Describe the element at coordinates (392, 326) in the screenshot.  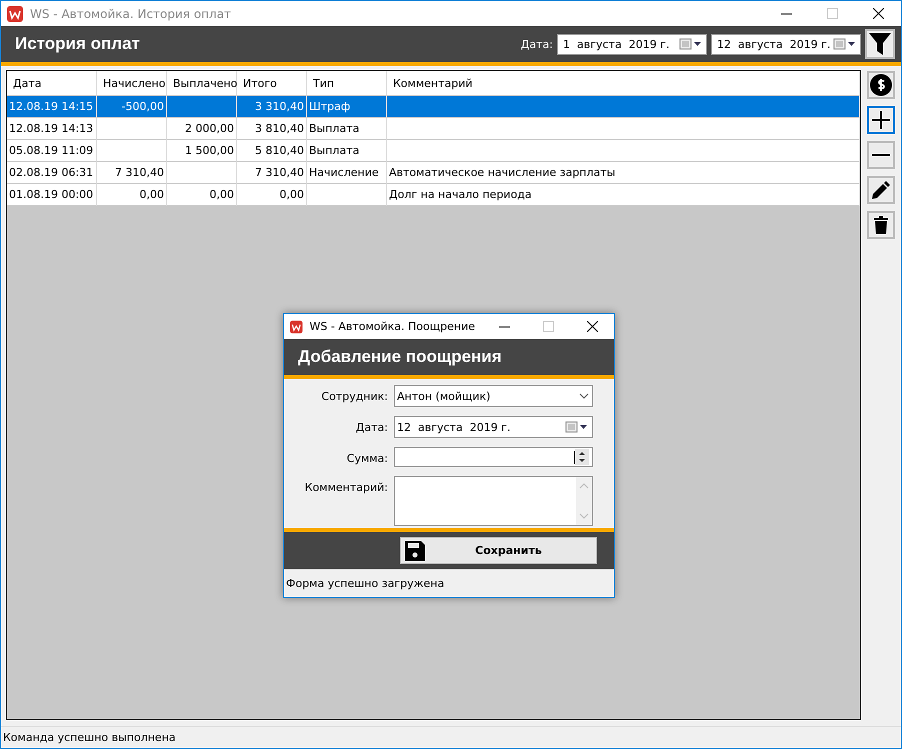
I see `dialog-title: WS - Автомойка. Поощрение` at that location.